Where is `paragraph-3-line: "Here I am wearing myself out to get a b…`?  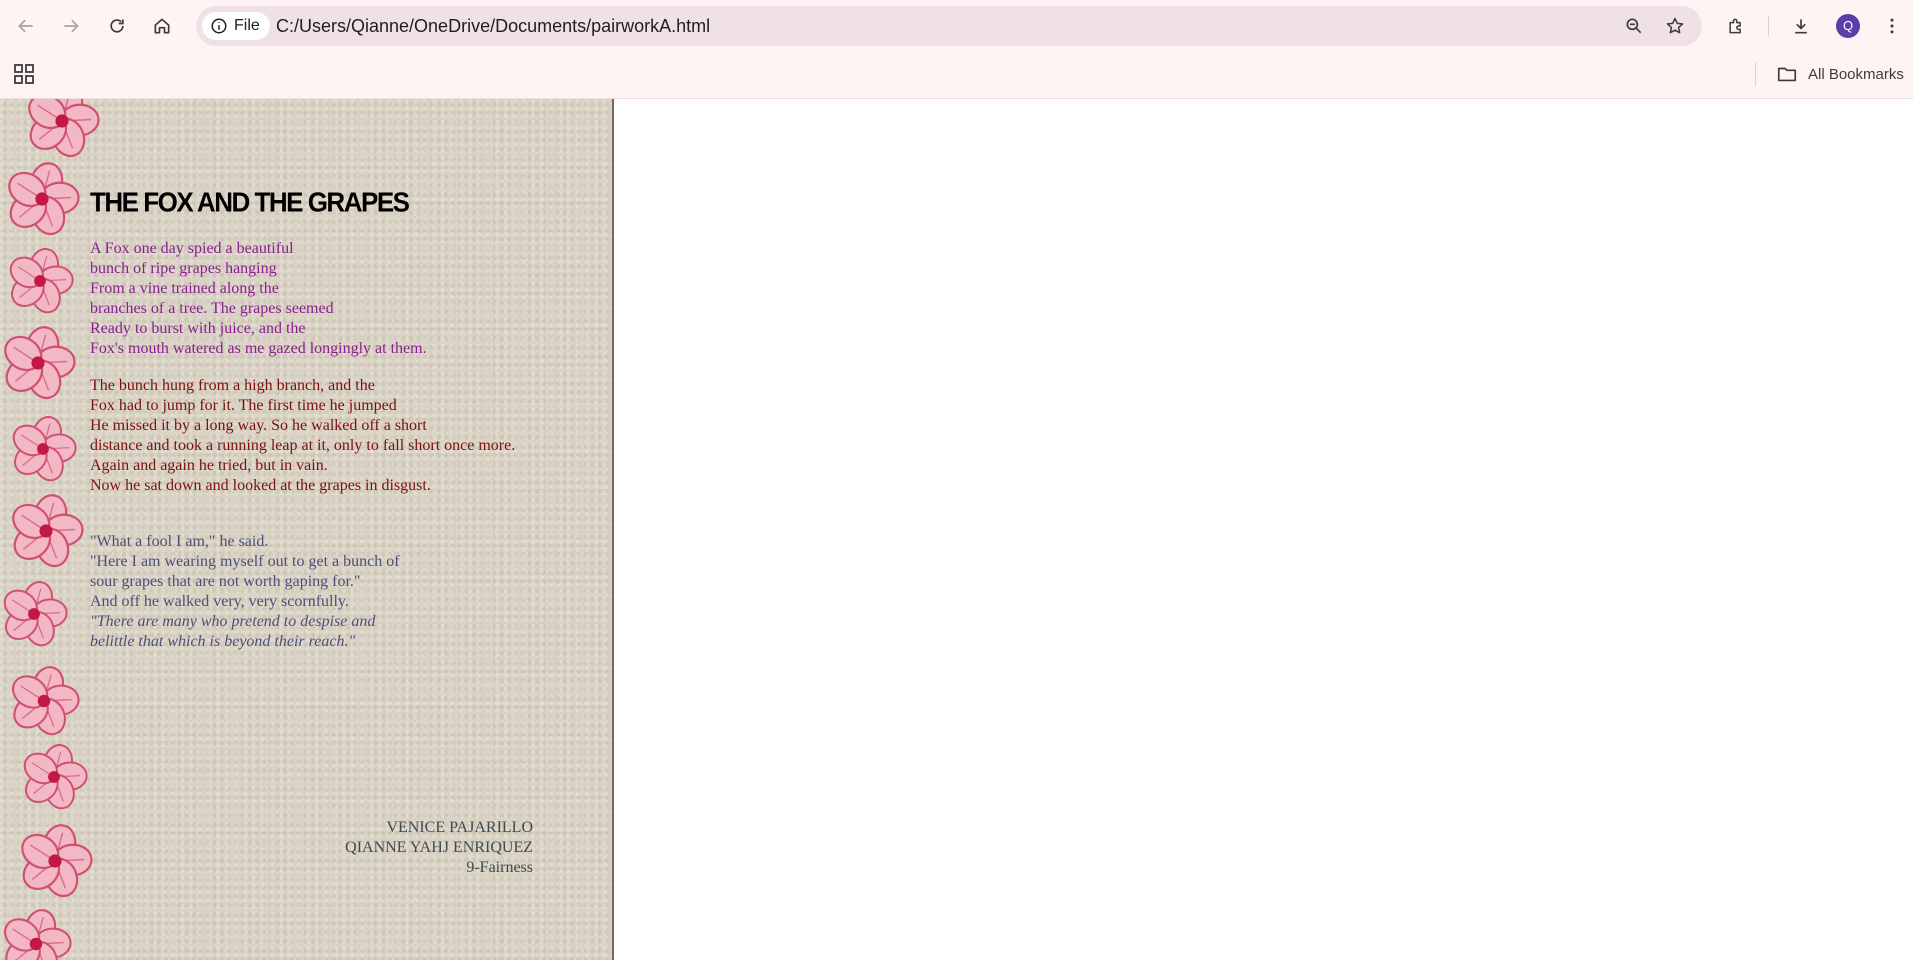 paragraph-3-line: "Here I am wearing myself out to get a b… is located at coordinates (245, 561).